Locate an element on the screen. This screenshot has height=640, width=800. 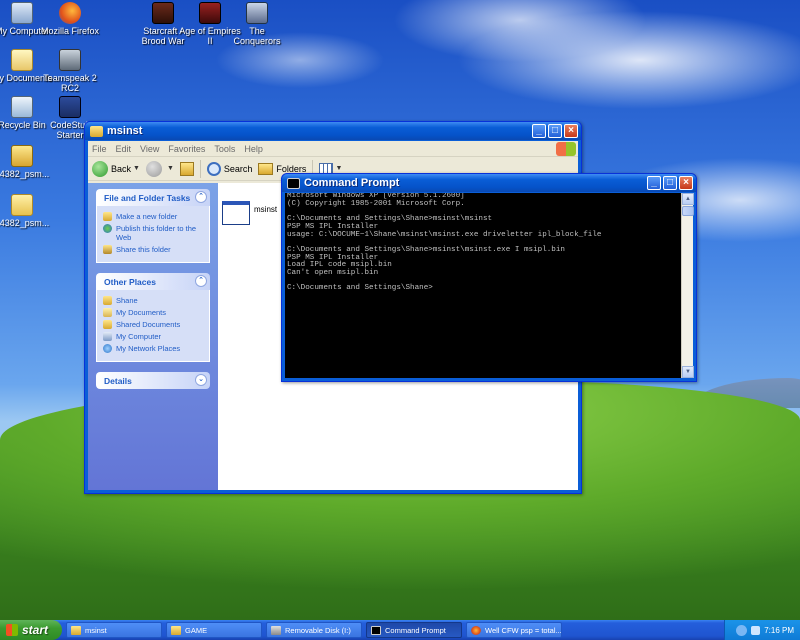
expand-icon: ⌄ is located at coordinates (201, 380).